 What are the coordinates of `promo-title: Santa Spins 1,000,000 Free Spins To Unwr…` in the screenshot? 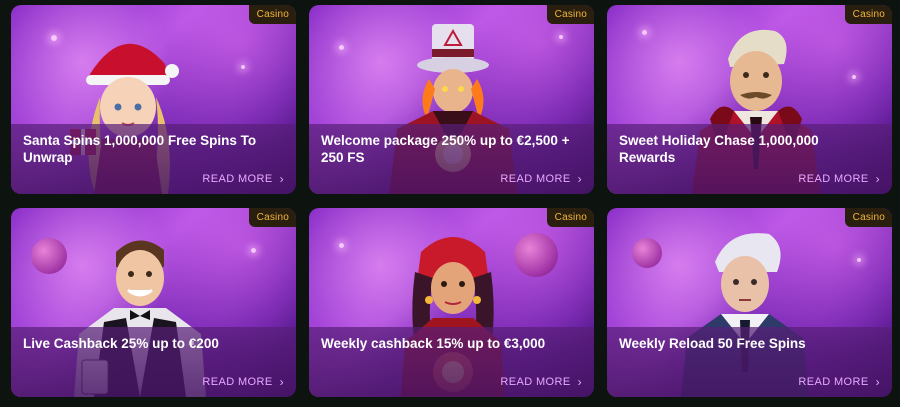 It's located at (140, 149).